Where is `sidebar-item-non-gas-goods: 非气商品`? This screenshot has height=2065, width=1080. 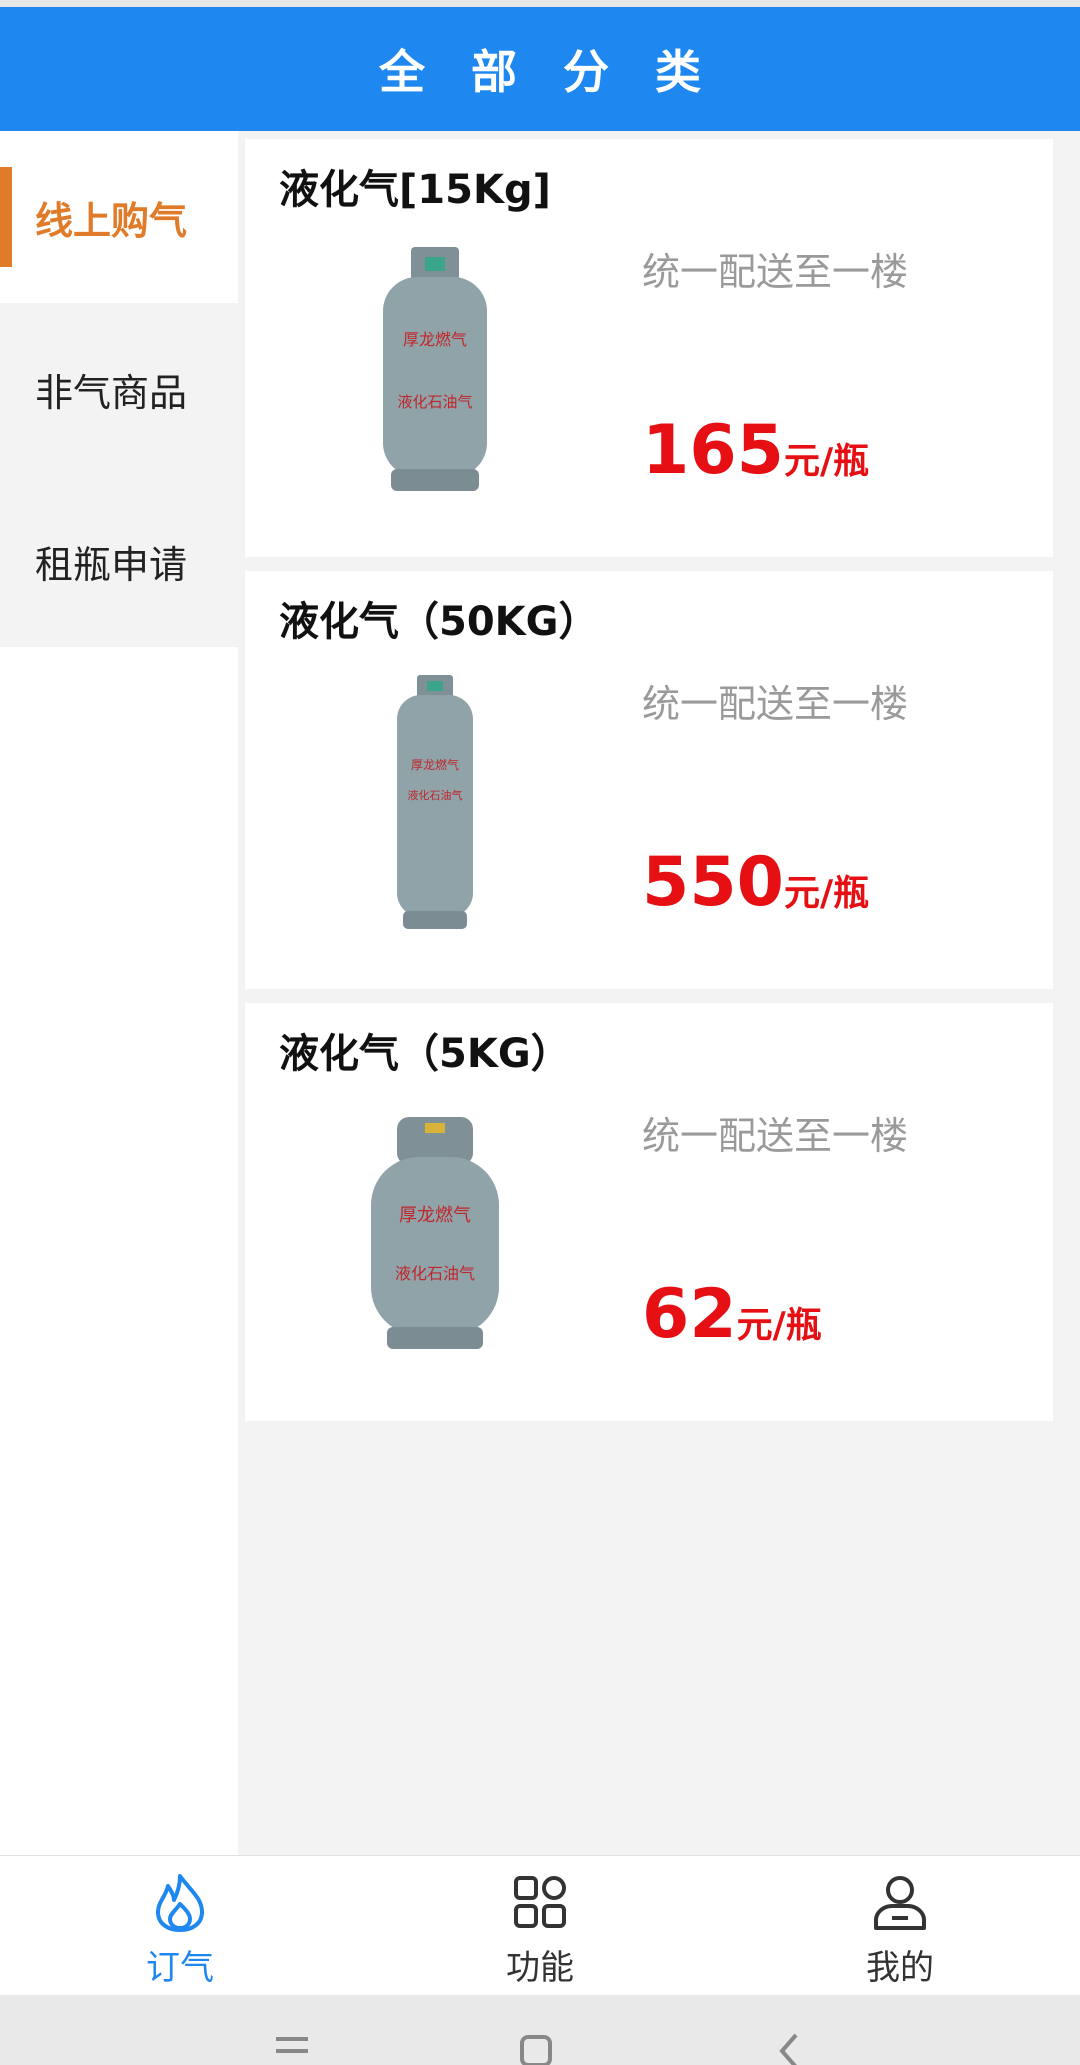
sidebar-item-non-gas-goods: 非气商品 is located at coordinates (119, 389).